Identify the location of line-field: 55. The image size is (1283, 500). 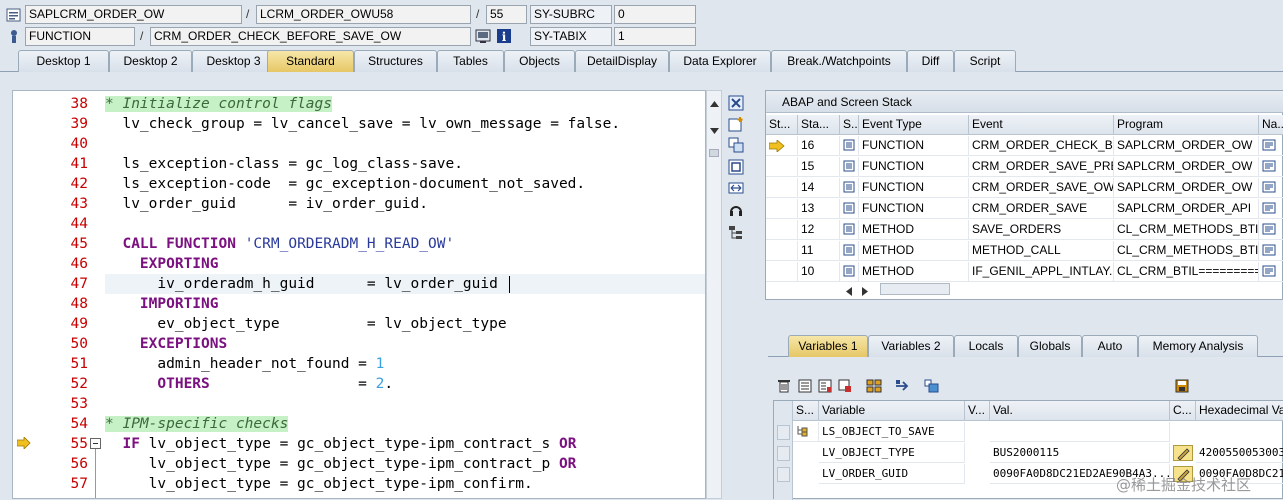
(506, 14).